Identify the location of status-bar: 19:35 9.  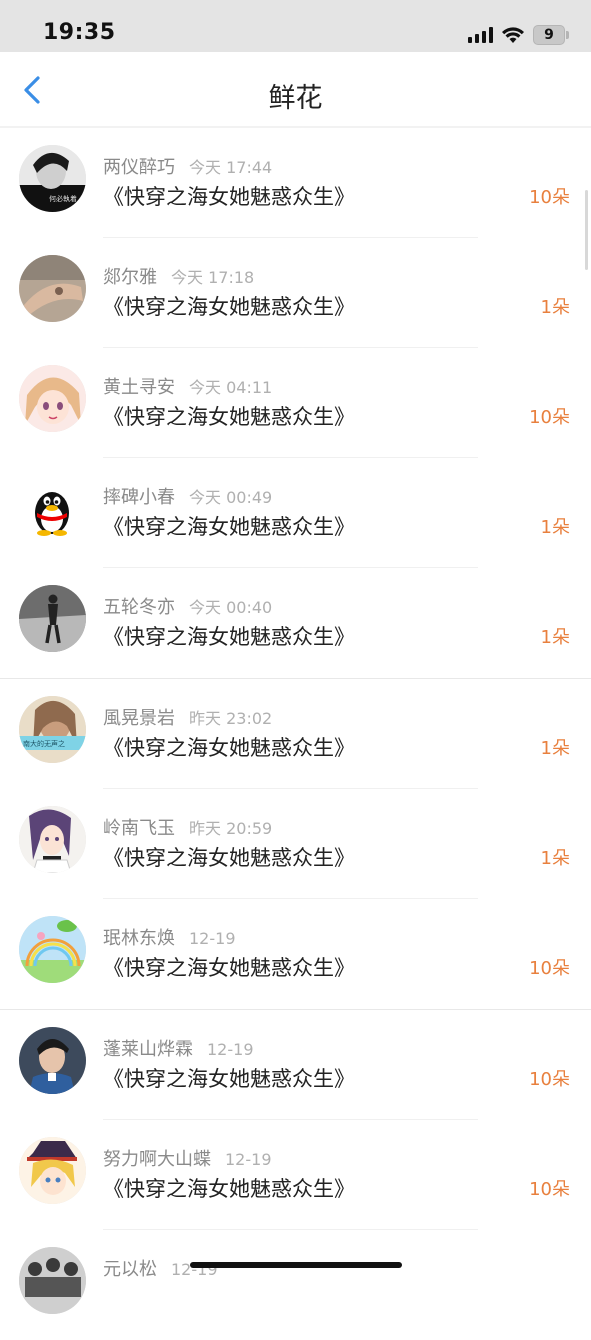
(295, 26).